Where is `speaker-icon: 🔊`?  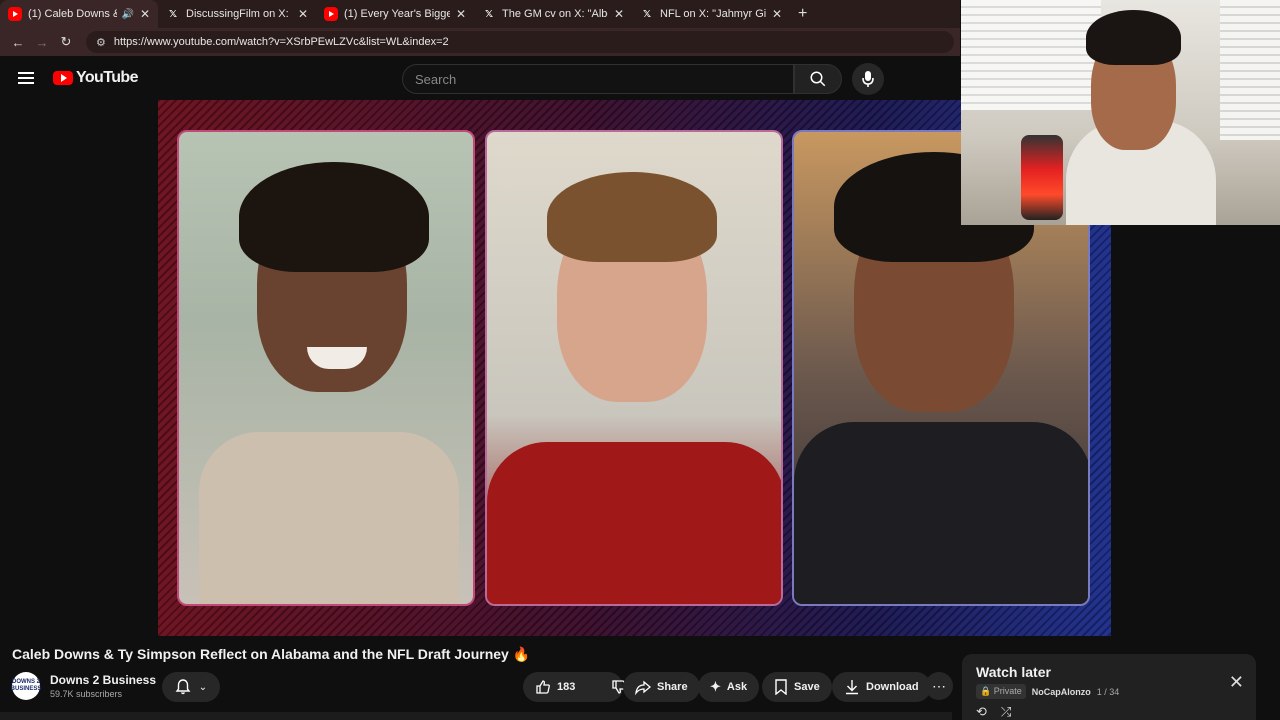 speaker-icon: 🔊 is located at coordinates (127, 14).